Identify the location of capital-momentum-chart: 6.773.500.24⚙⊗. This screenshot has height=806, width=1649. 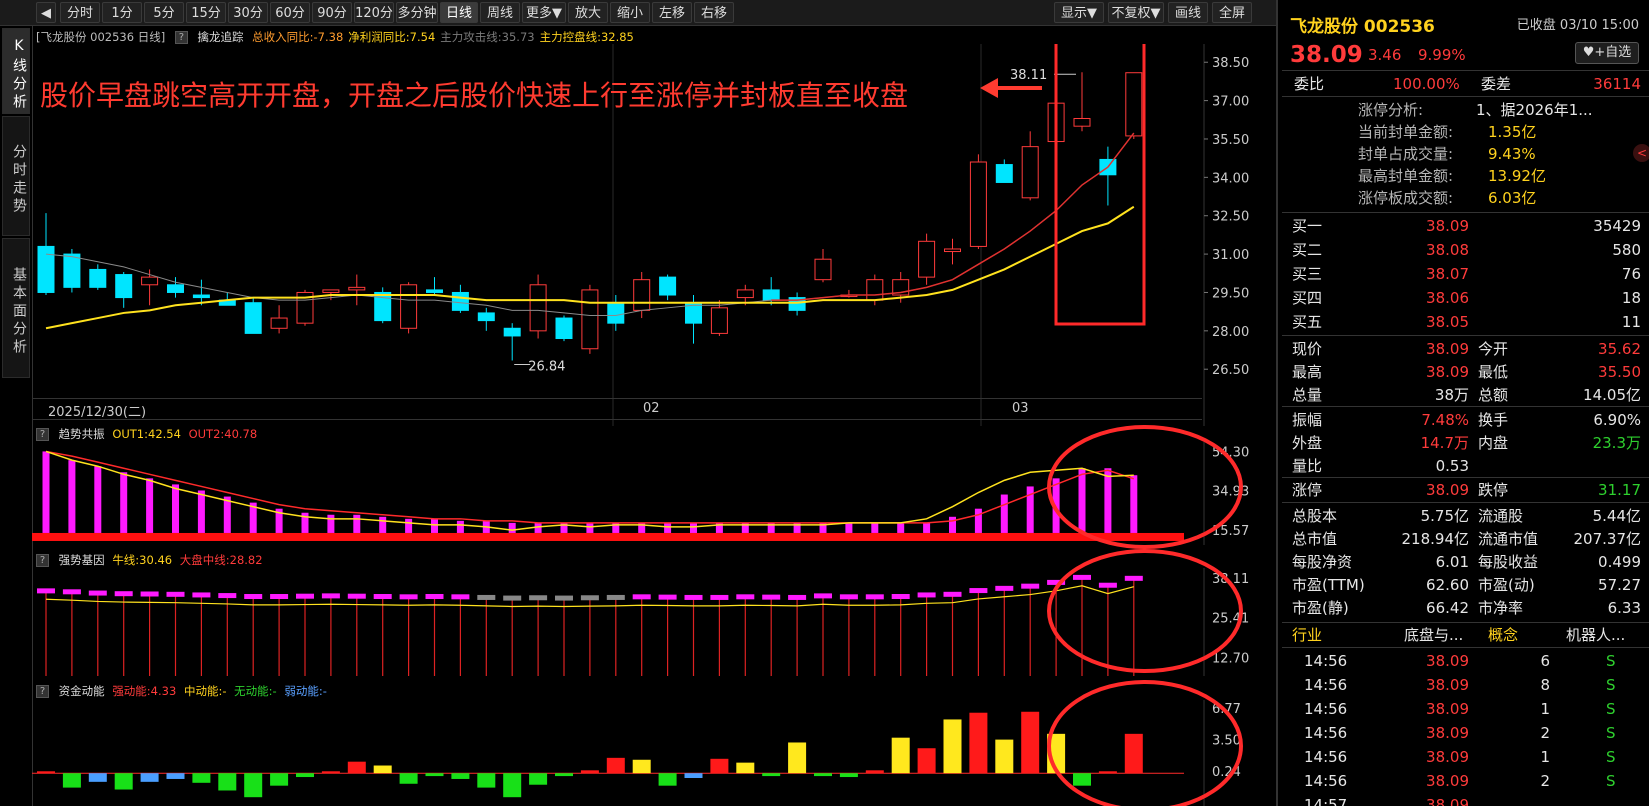
(654, 753).